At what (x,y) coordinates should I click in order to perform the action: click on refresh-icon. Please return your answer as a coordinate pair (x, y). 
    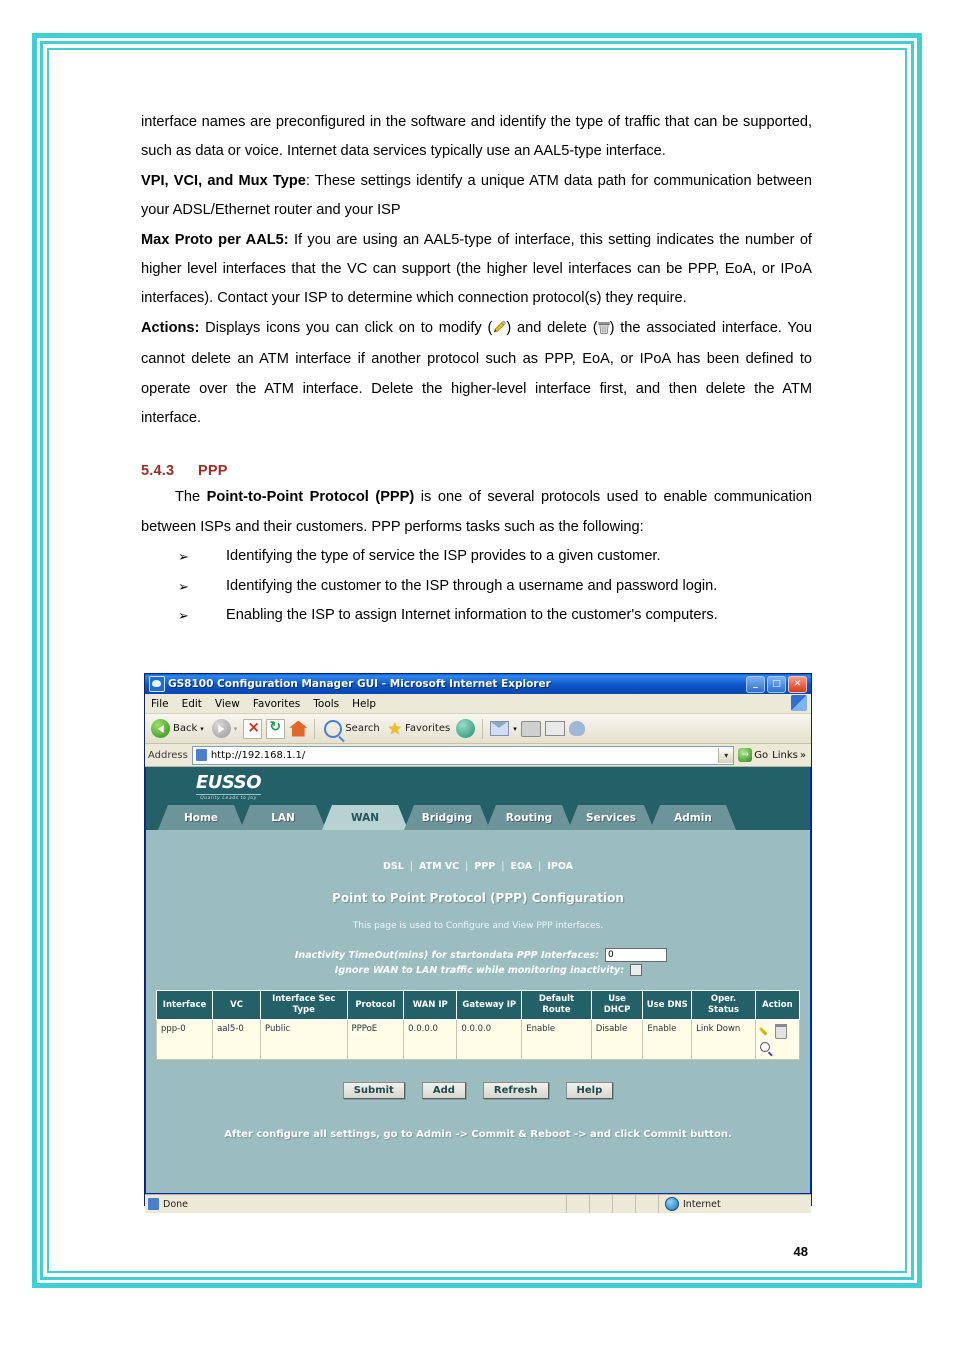
    Looking at the image, I should click on (276, 728).